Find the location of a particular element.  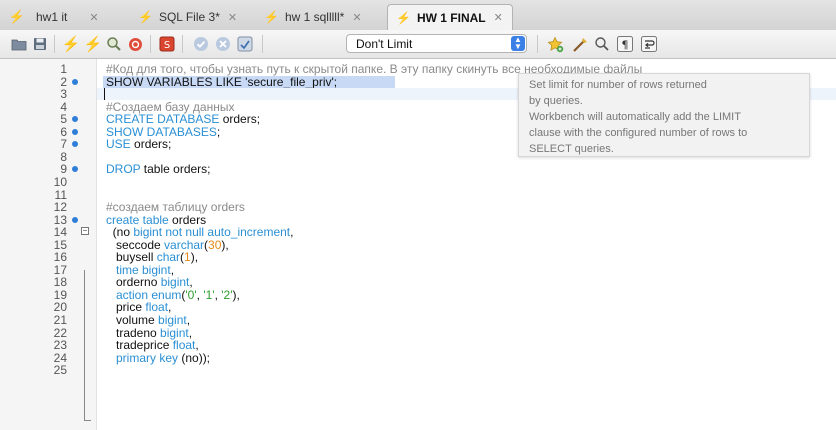

line-number: 21 is located at coordinates (60, 320).